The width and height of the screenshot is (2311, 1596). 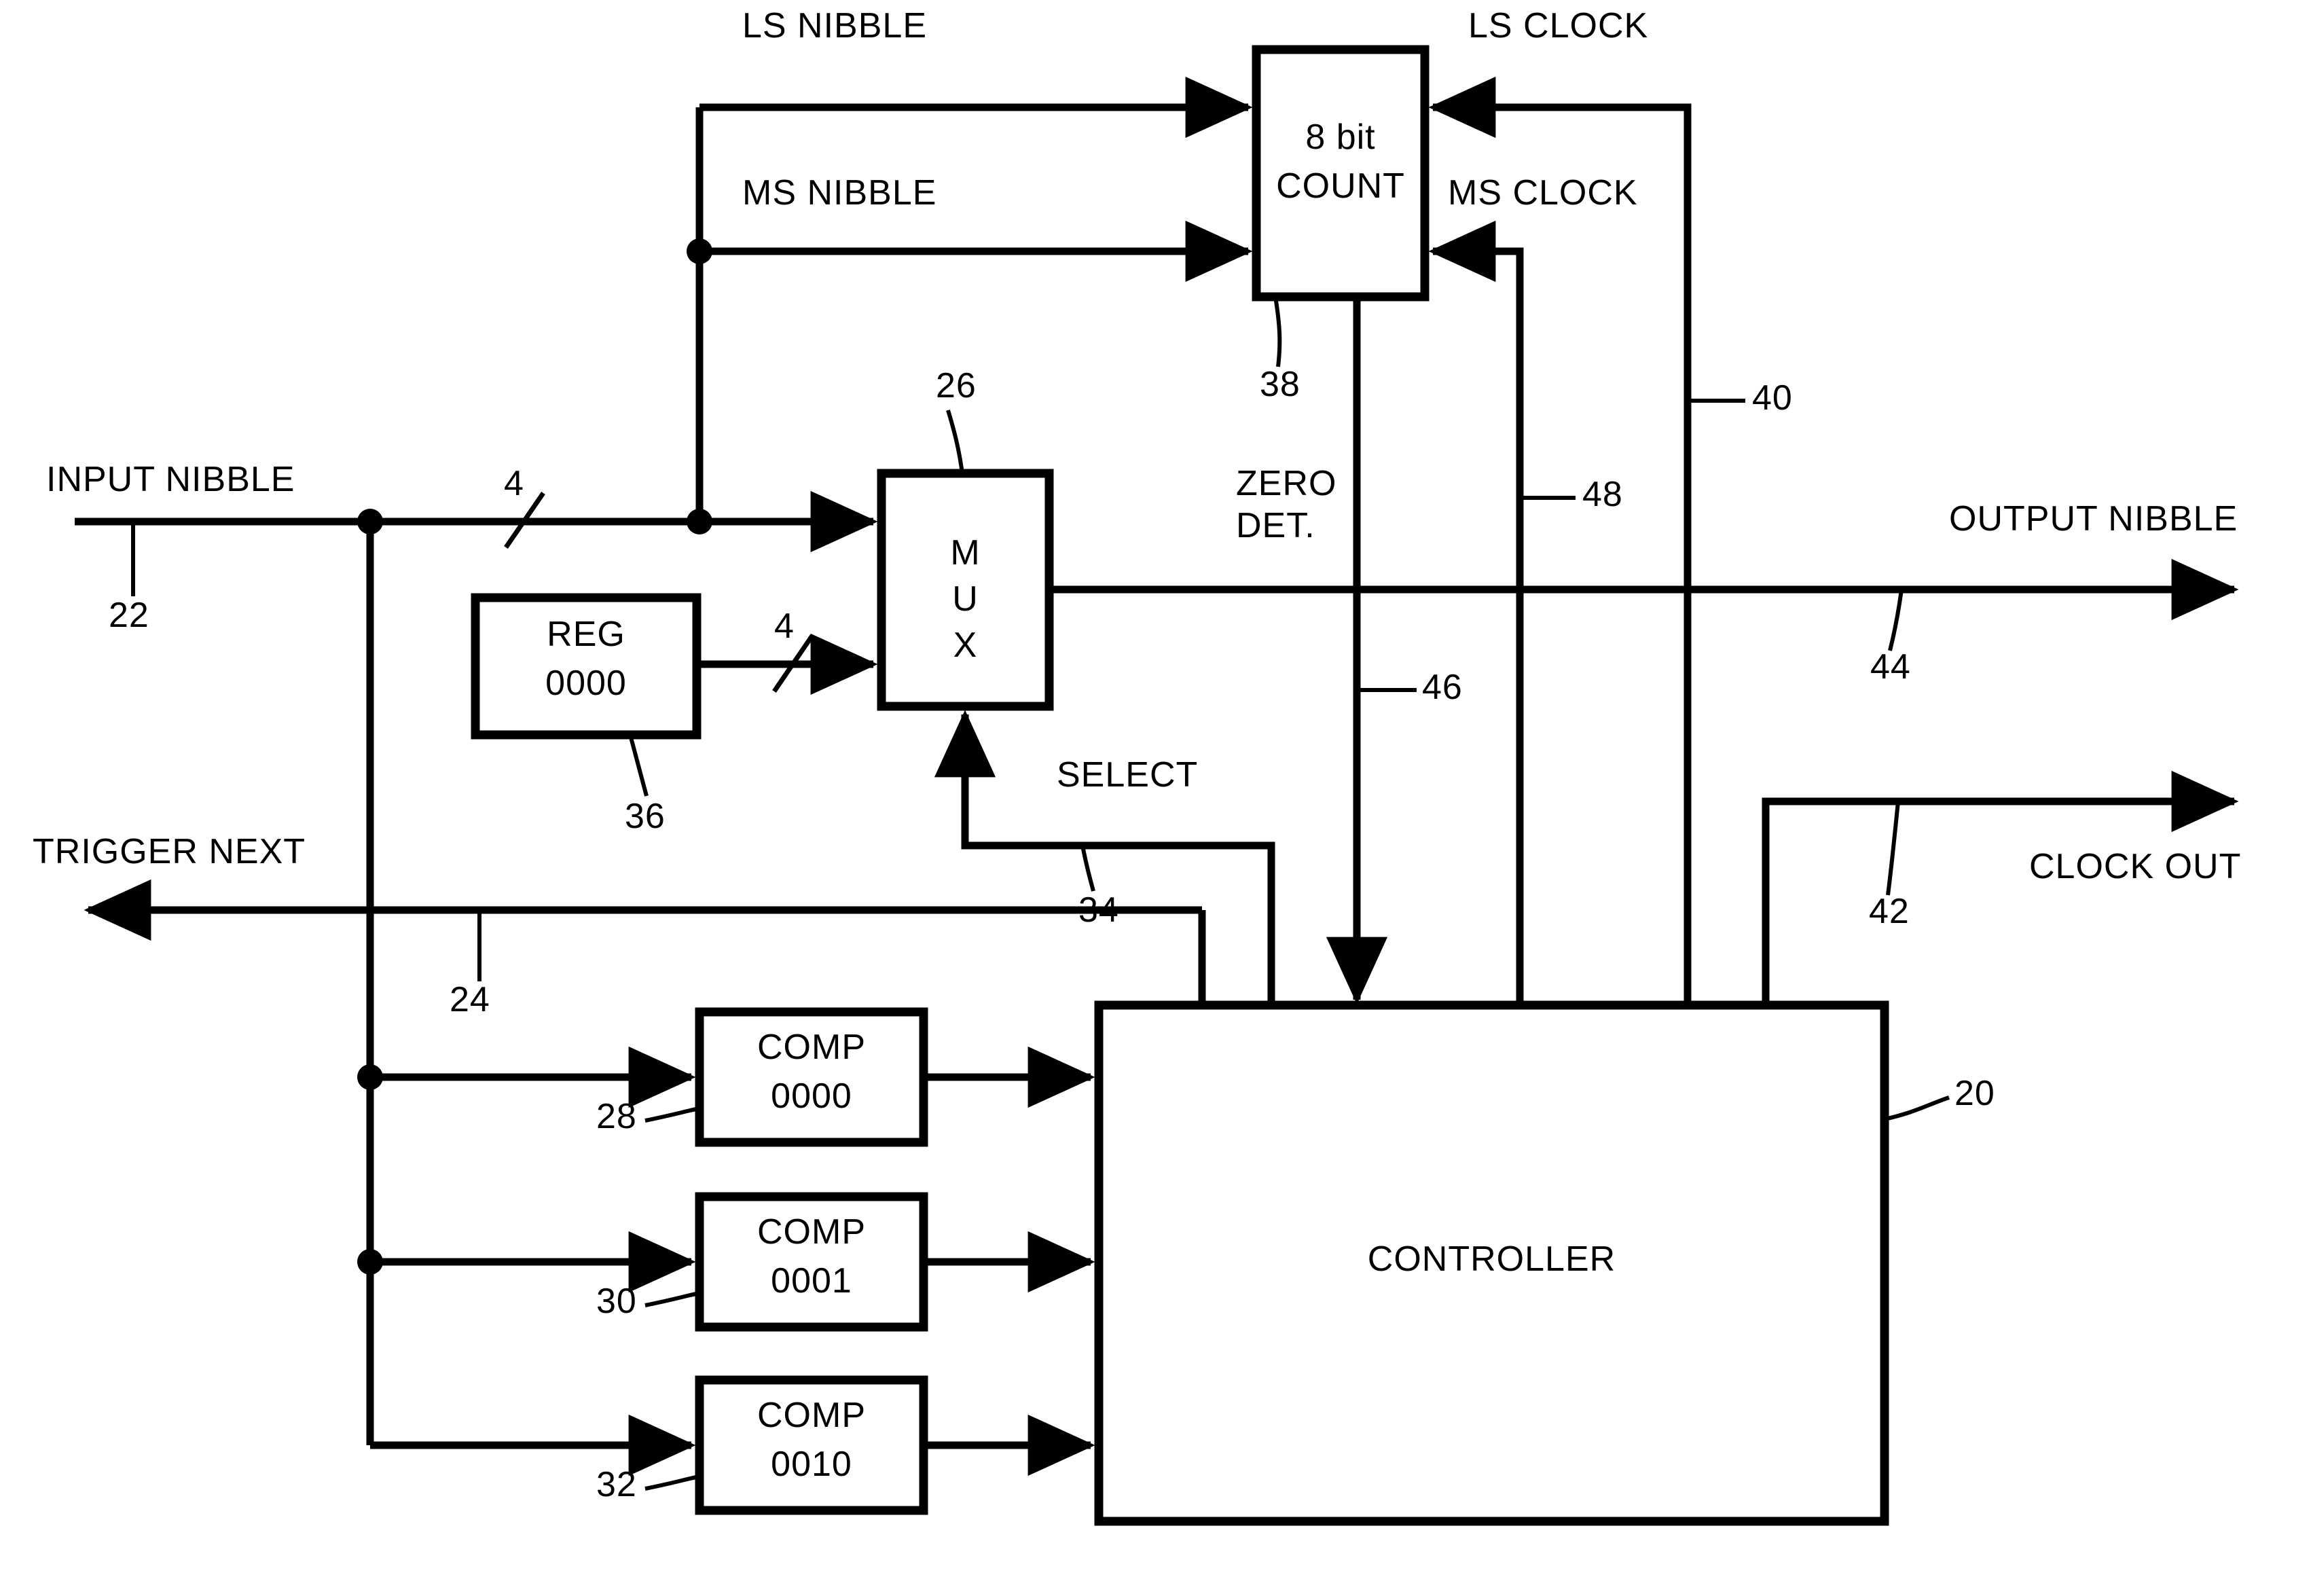 I want to click on junction-dot-comp1, so click(x=370, y=1077).